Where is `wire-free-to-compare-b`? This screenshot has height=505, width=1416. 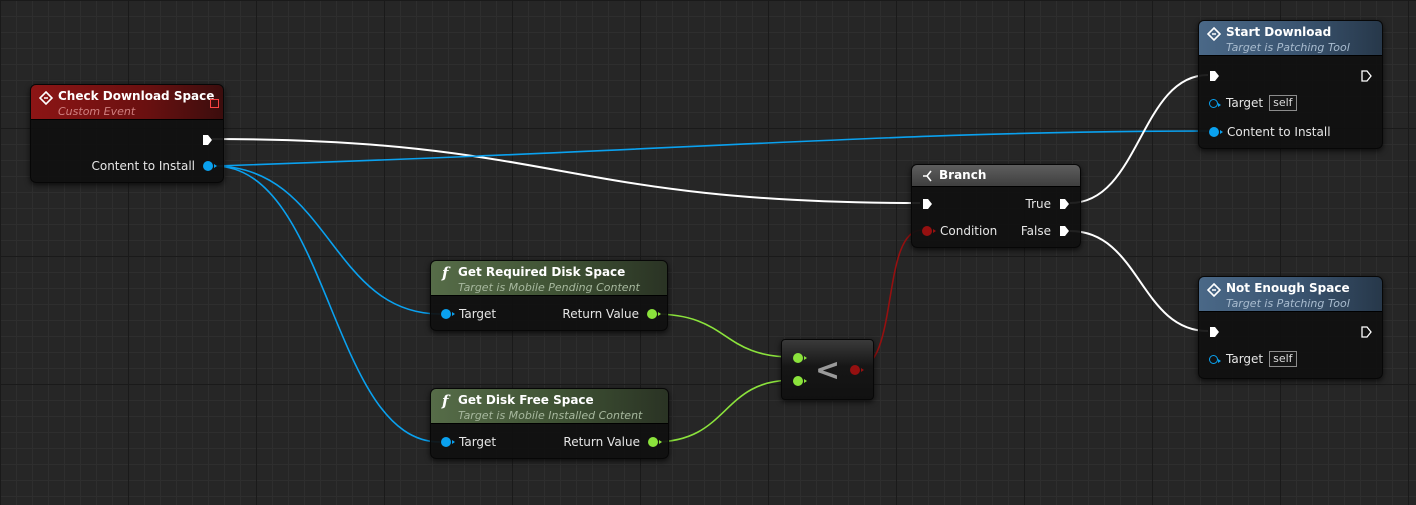 wire-free-to-compare-b is located at coordinates (723, 411).